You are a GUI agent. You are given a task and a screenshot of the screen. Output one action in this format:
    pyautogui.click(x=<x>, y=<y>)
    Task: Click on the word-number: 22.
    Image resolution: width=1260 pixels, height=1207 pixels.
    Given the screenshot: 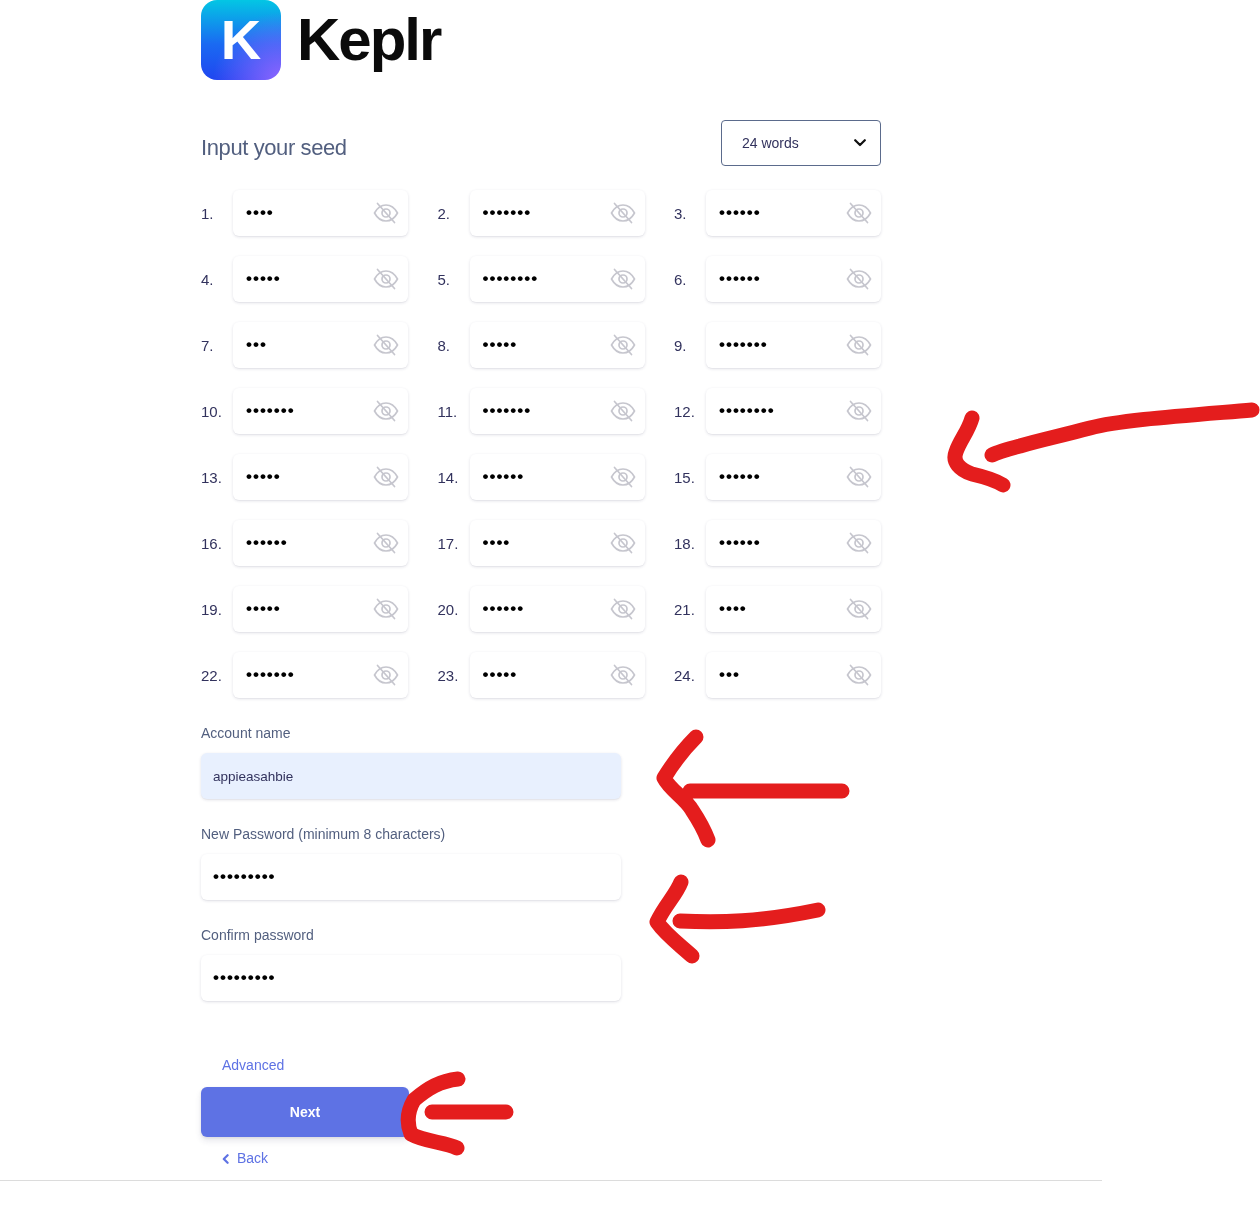 What is the action you would take?
    pyautogui.click(x=212, y=675)
    